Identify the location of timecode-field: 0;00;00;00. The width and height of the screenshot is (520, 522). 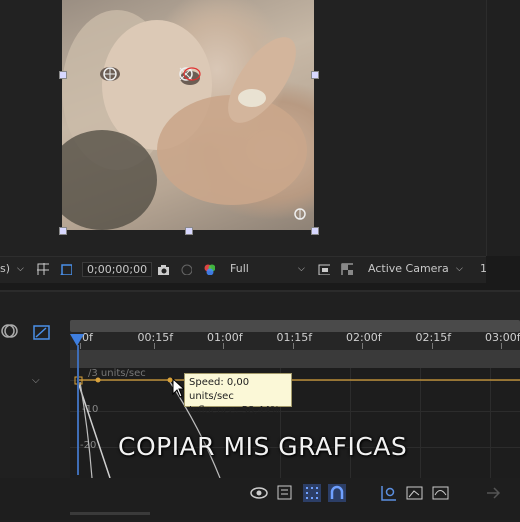
(117, 269).